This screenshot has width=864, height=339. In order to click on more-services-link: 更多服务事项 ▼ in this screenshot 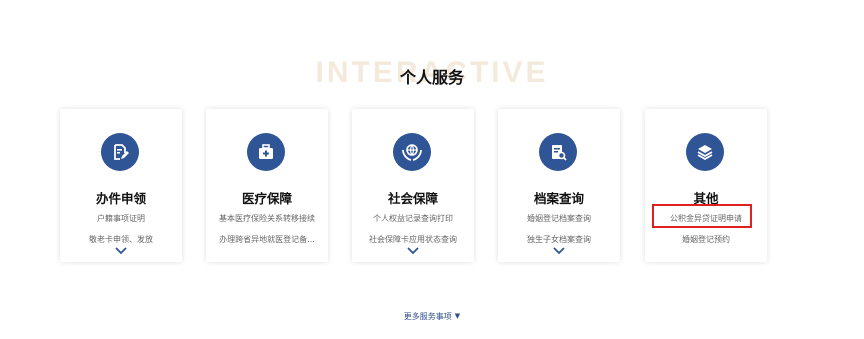, I will do `click(432, 316)`.